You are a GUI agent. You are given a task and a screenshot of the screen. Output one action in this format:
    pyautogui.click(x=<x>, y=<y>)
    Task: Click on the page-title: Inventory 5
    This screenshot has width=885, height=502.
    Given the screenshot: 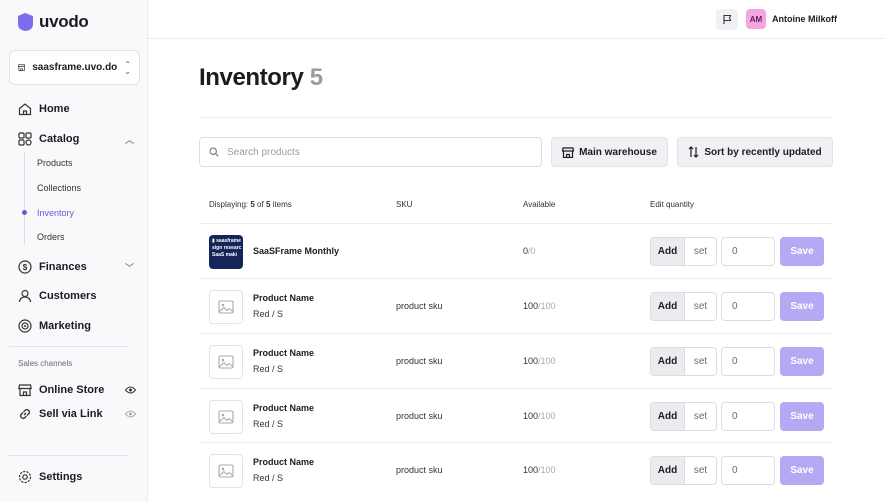 What is the action you would take?
    pyautogui.click(x=261, y=78)
    